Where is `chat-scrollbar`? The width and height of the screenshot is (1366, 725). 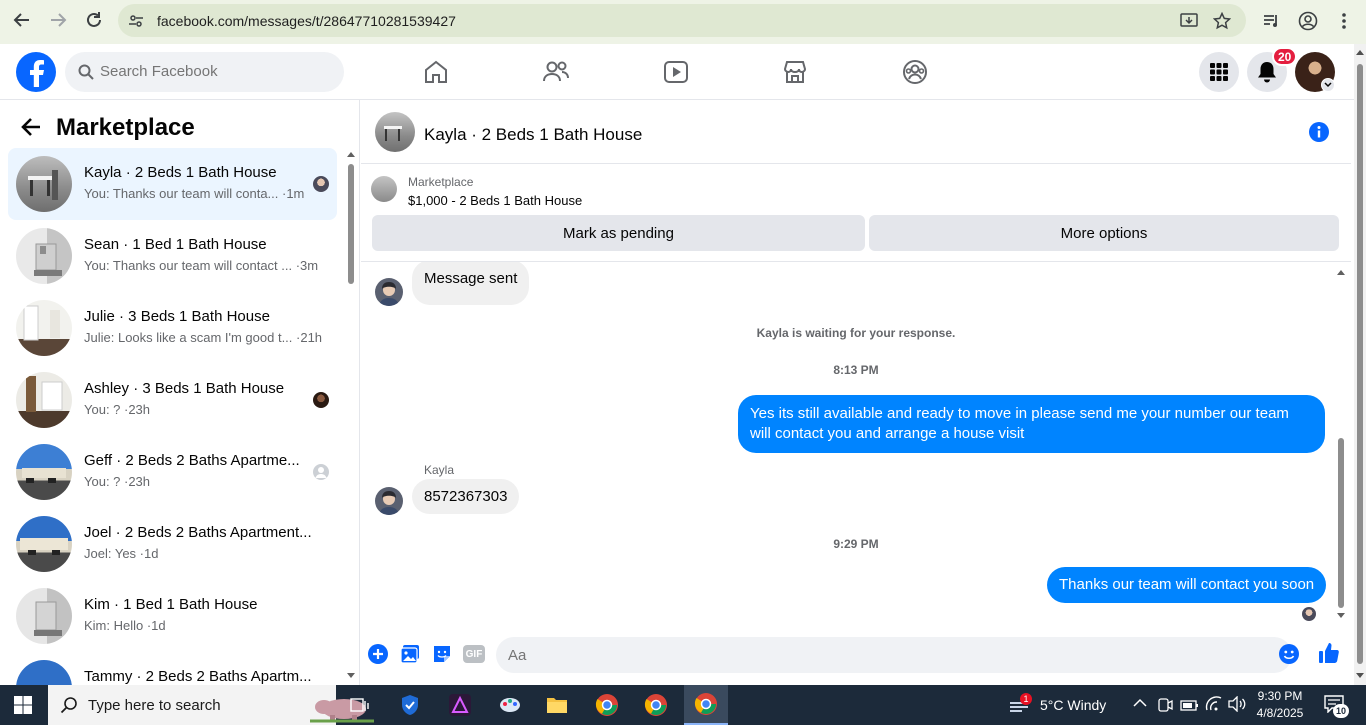
chat-scrollbar is located at coordinates (1341, 444).